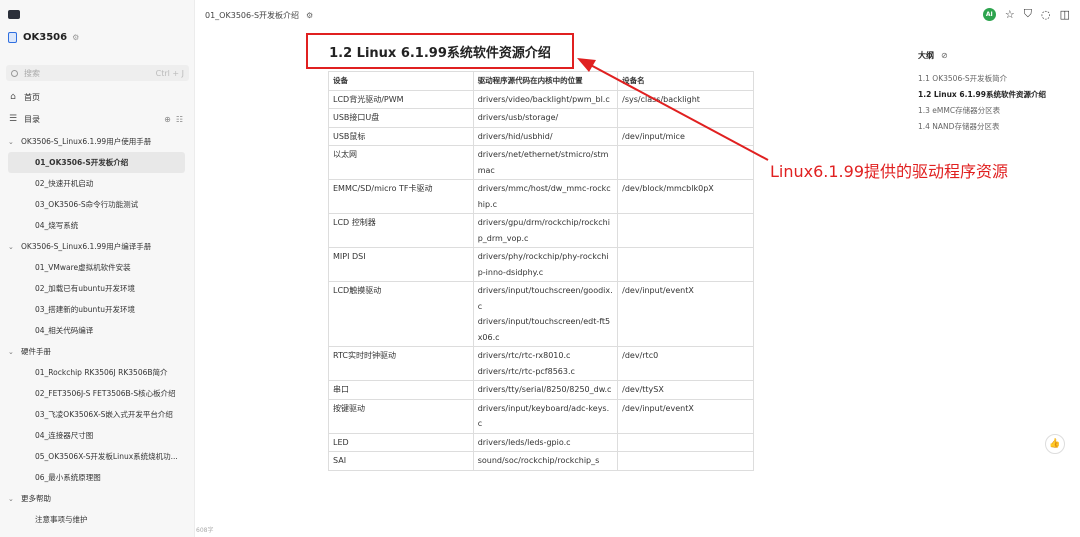 The image size is (1080, 537). Describe the element at coordinates (926, 55) in the screenshot. I see `outline-title: 大纲` at that location.